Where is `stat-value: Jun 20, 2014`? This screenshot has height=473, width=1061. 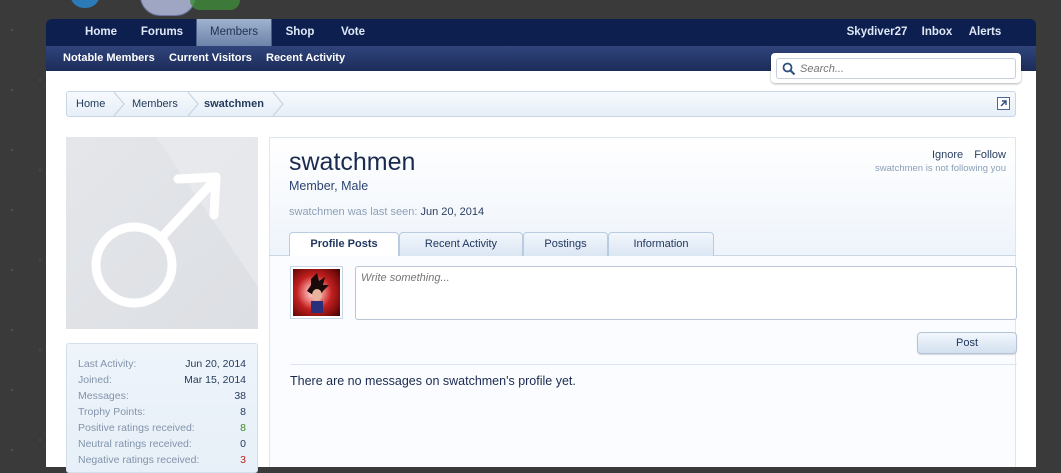
stat-value: Jun 20, 2014 is located at coordinates (215, 364).